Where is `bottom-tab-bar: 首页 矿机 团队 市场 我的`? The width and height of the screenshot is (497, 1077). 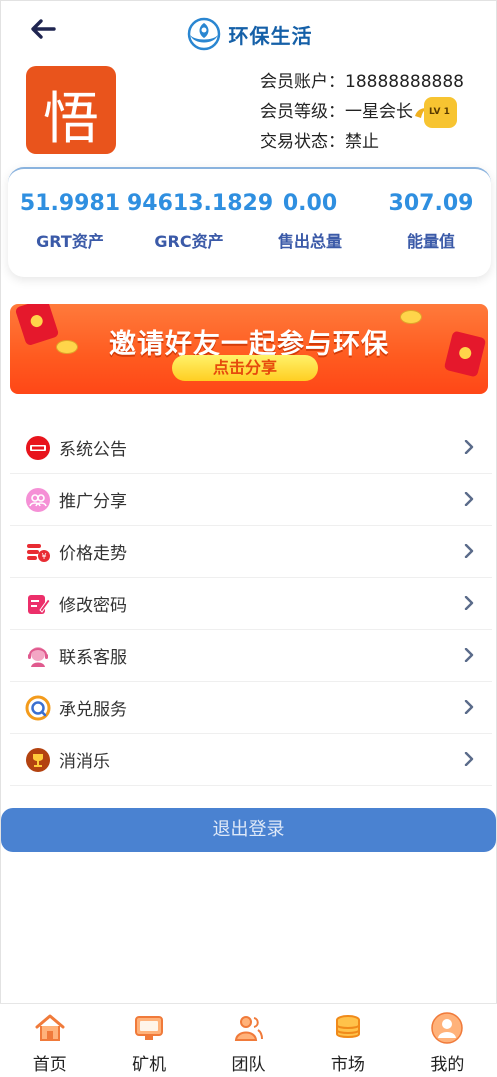
bottom-tab-bar: 首页 矿机 团队 市场 我的 is located at coordinates (248, 1040).